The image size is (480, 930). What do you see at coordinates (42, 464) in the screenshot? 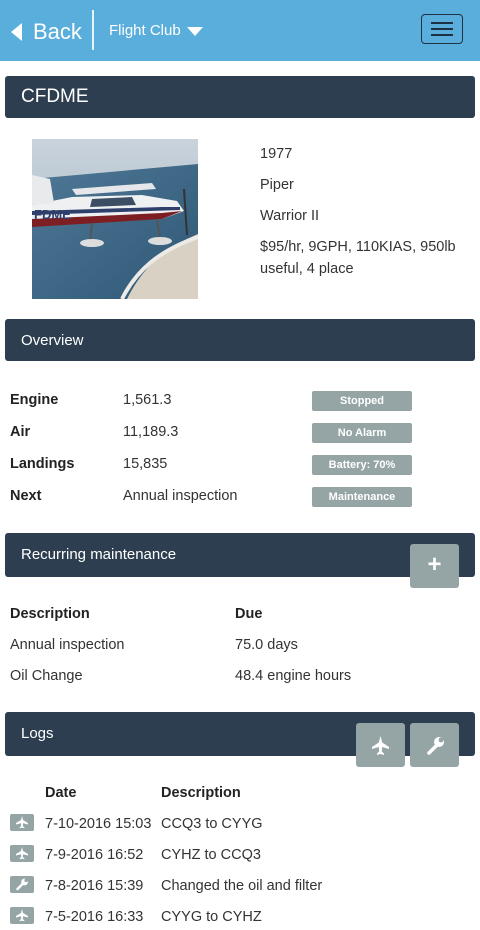
I see `landings-label: Landings` at bounding box center [42, 464].